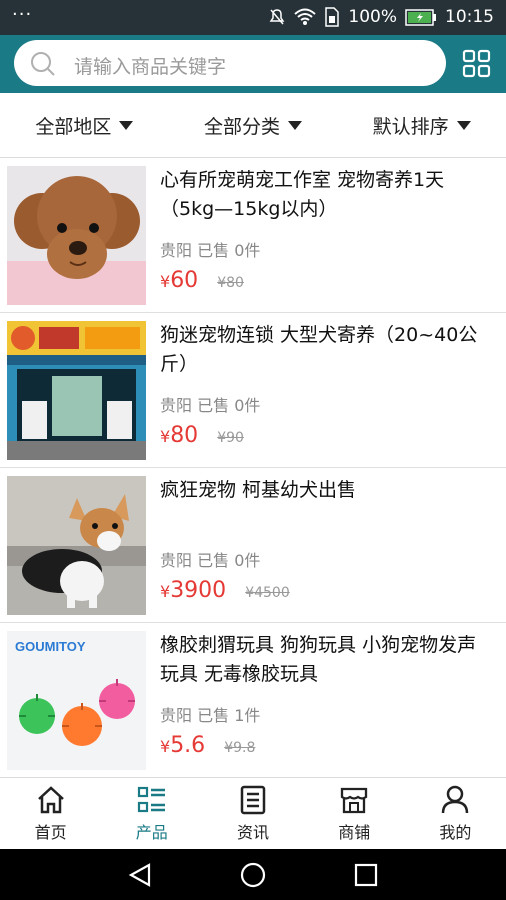 This screenshot has width=506, height=900. I want to click on tab-me: 我的, so click(455, 814).